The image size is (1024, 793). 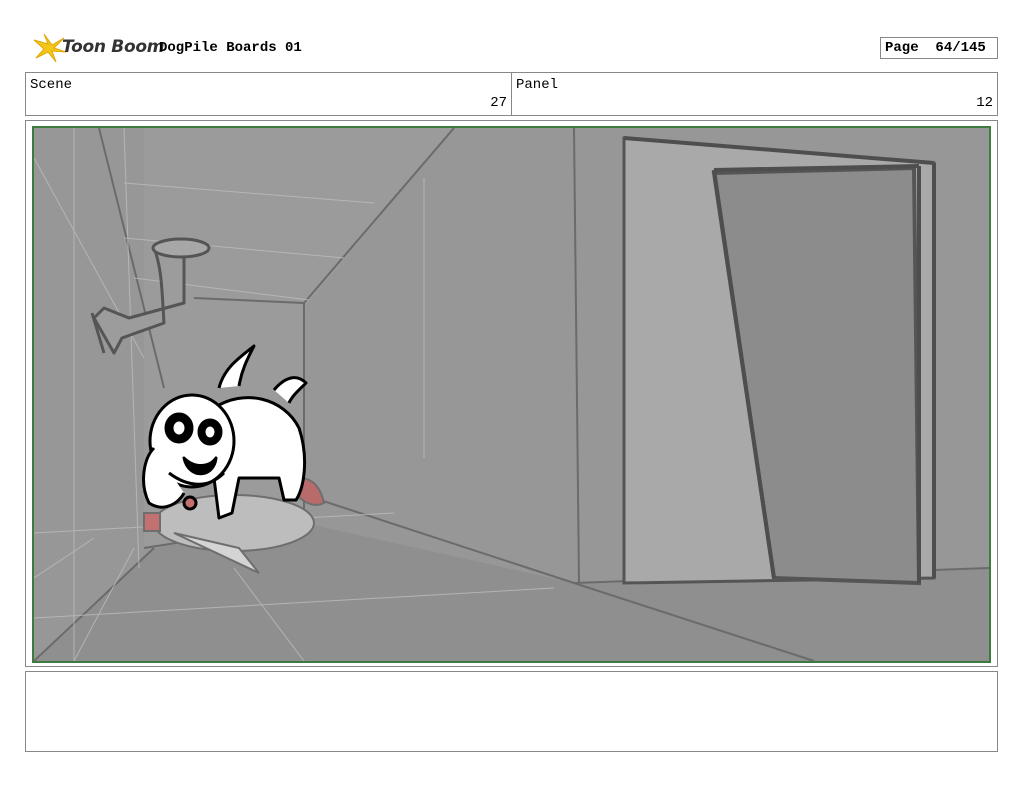 What do you see at coordinates (269, 94) in the screenshot?
I see `scene-cell: Scene 27` at bounding box center [269, 94].